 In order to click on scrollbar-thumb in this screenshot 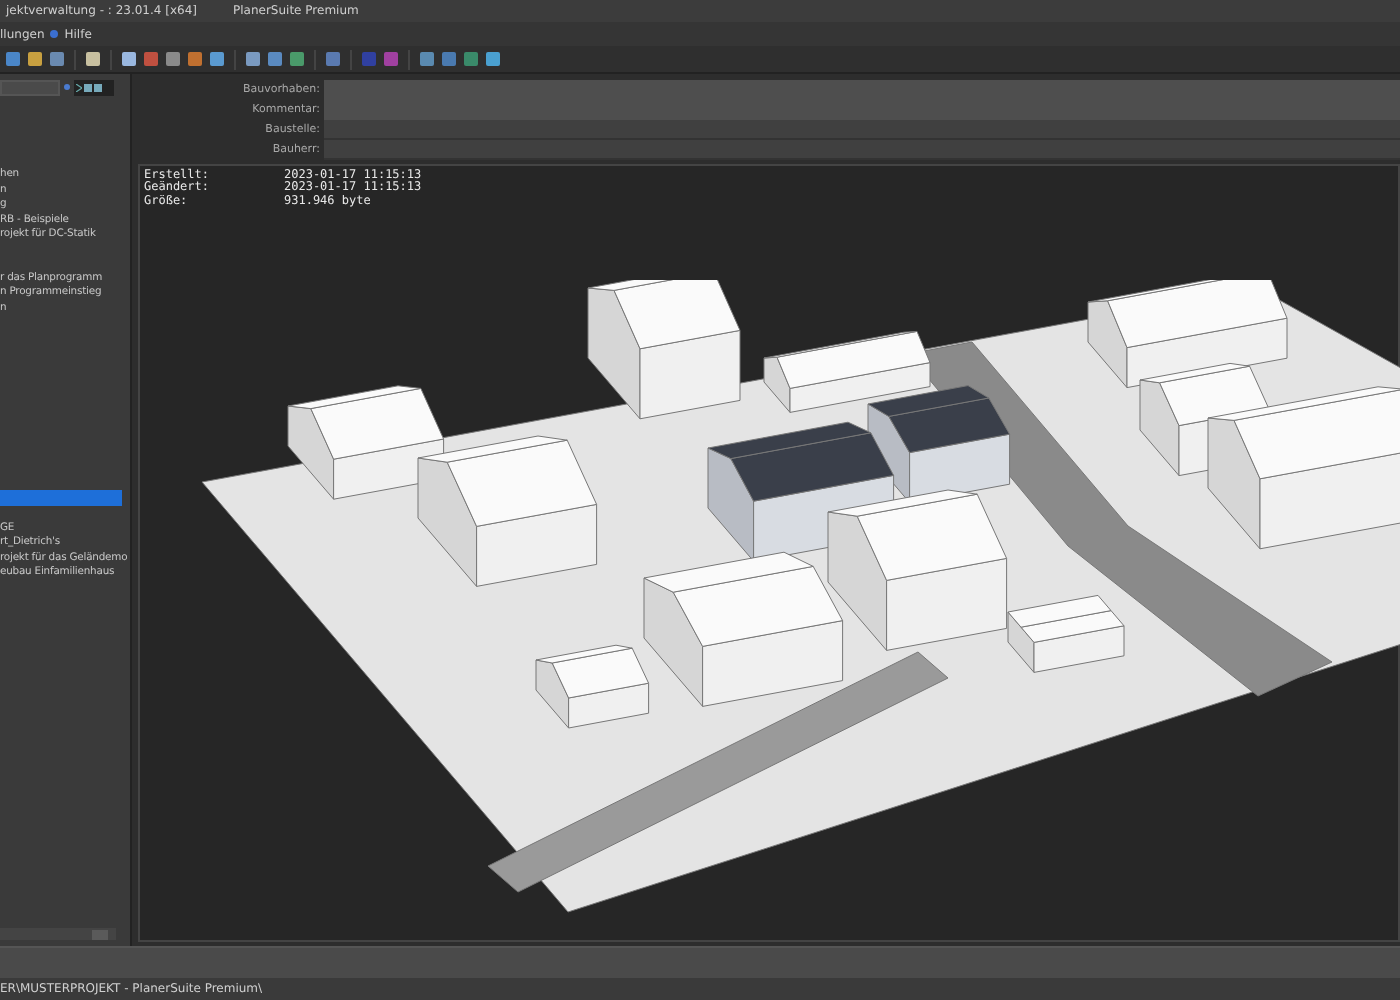, I will do `click(100, 934)`.